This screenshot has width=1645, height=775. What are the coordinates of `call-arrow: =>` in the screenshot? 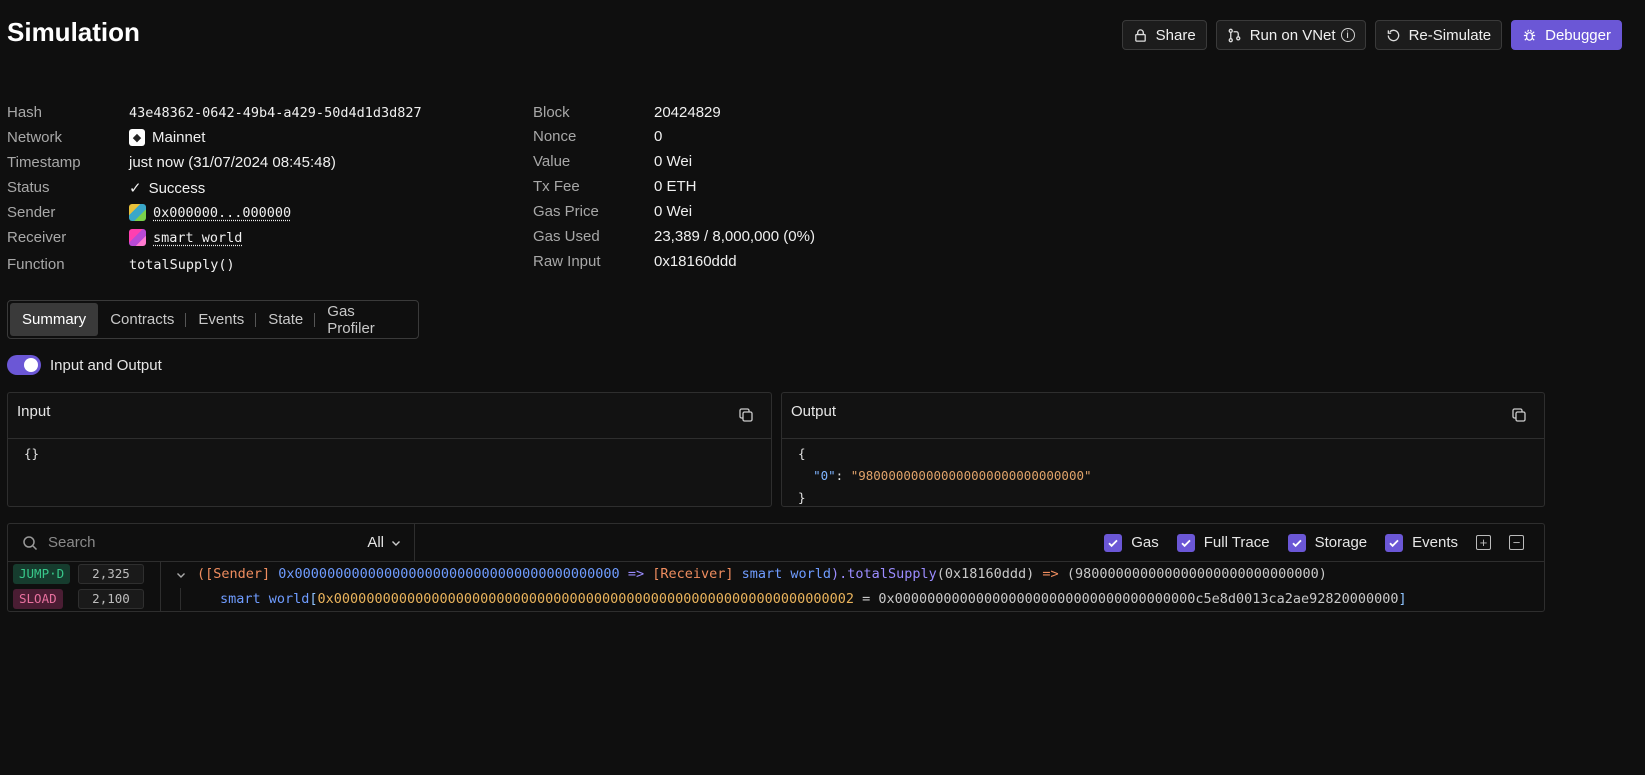 It's located at (636, 574).